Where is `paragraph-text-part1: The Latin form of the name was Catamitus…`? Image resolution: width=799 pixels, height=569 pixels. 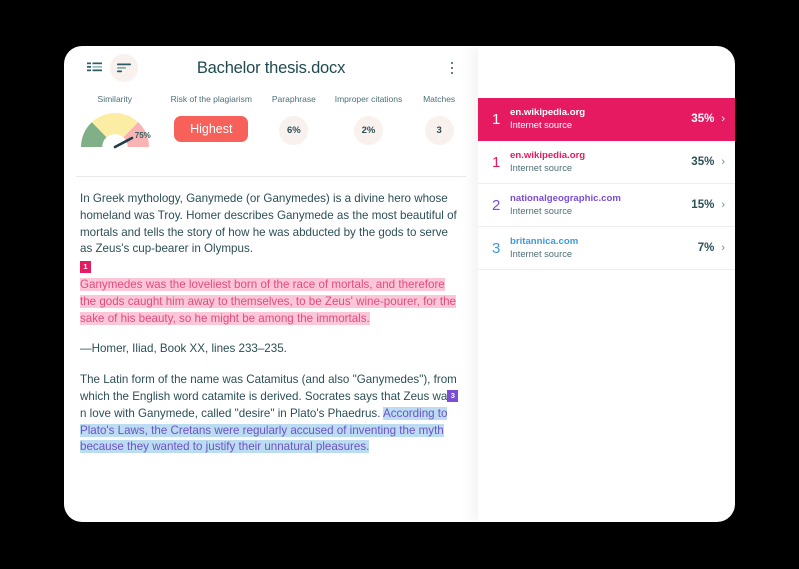
paragraph-text-part1: The Latin form of the name was Catamitus… is located at coordinates (268, 388).